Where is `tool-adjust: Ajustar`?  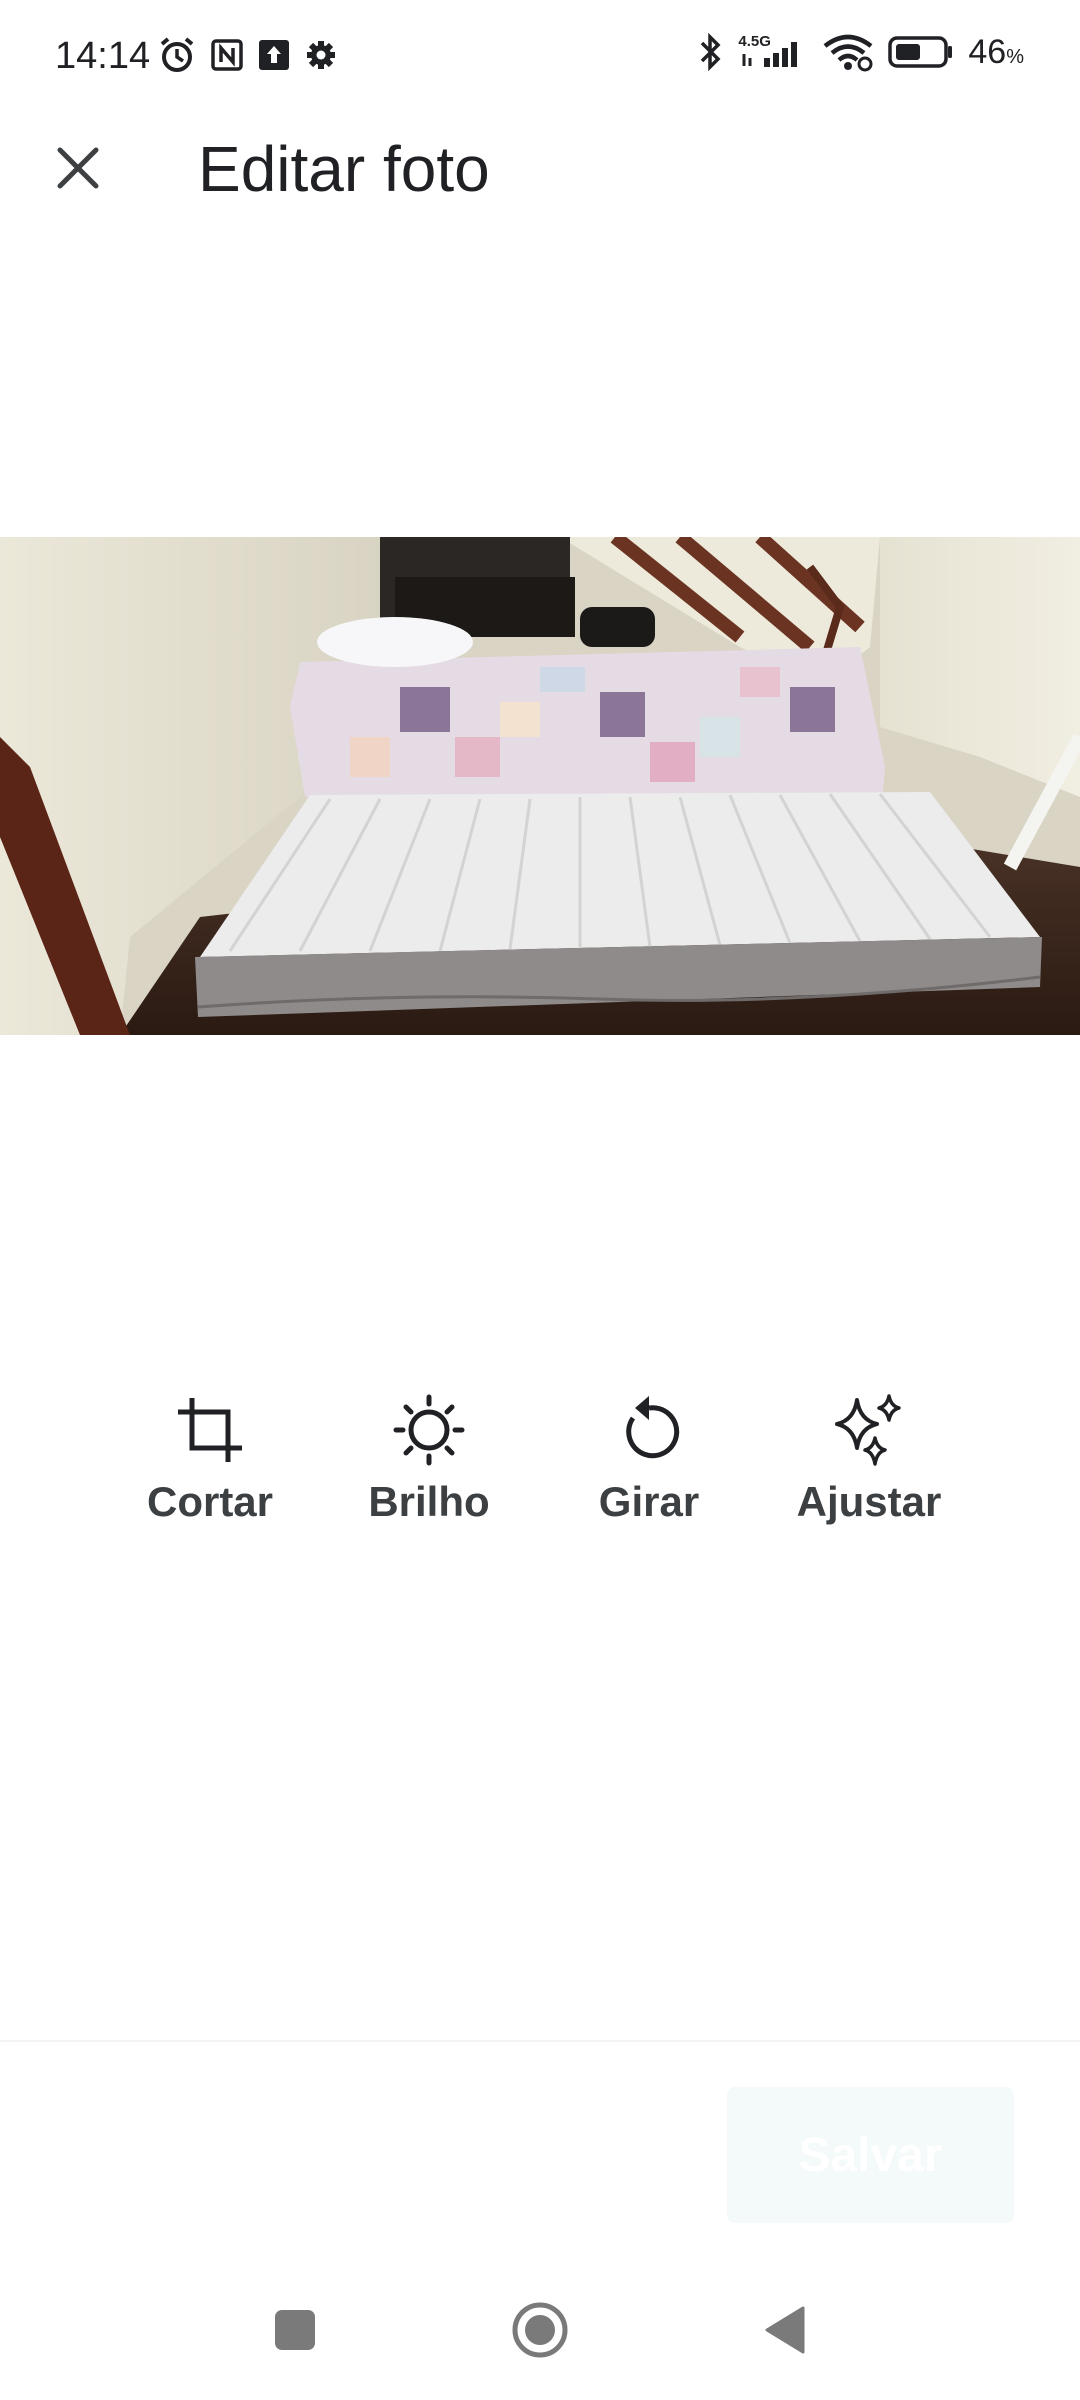
tool-adjust: Ajustar is located at coordinates (869, 1458).